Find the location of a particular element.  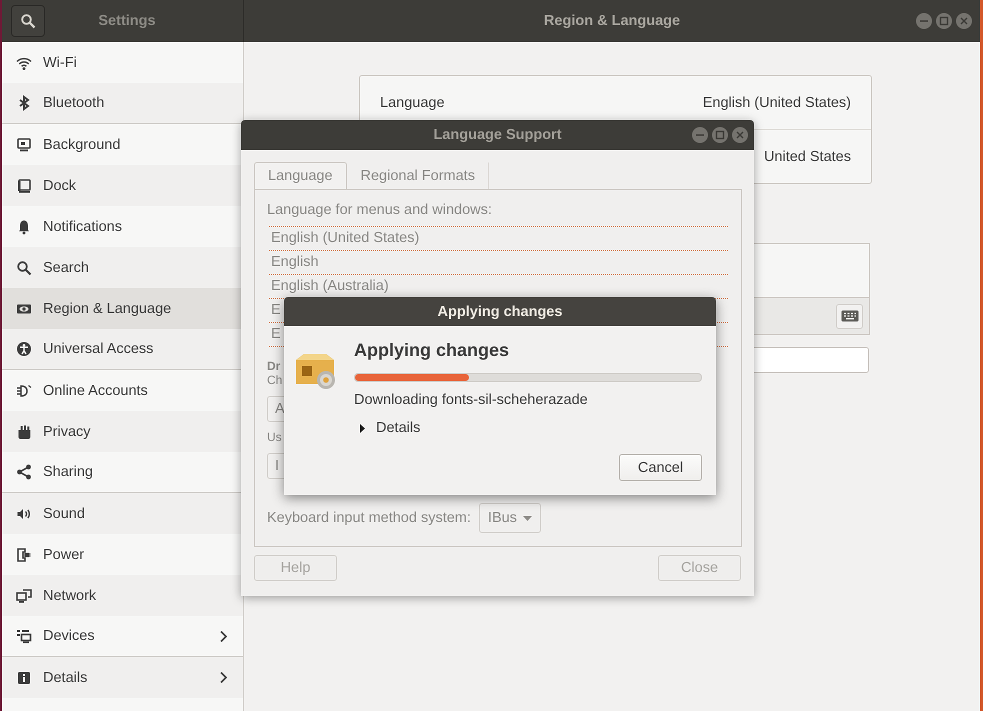

monitor-icon is located at coordinates (24, 144).